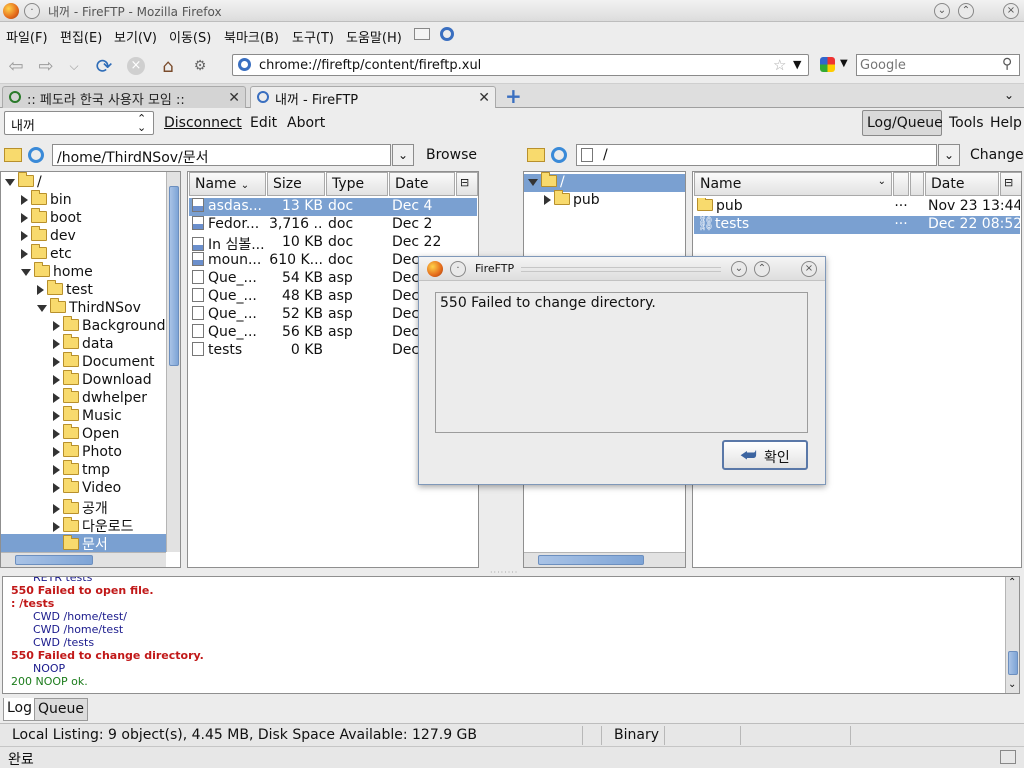  Describe the element at coordinates (636, 735) in the screenshot. I see `transfer-mode: Binary` at that location.